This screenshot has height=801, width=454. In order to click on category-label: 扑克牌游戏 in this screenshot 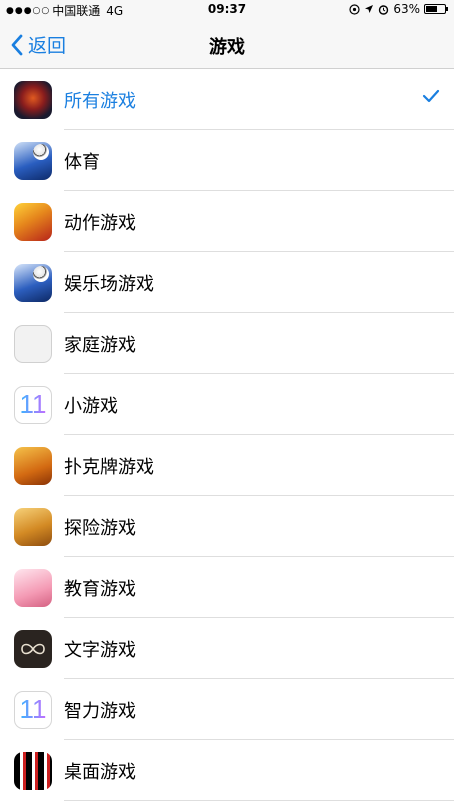, I will do `click(109, 467)`.